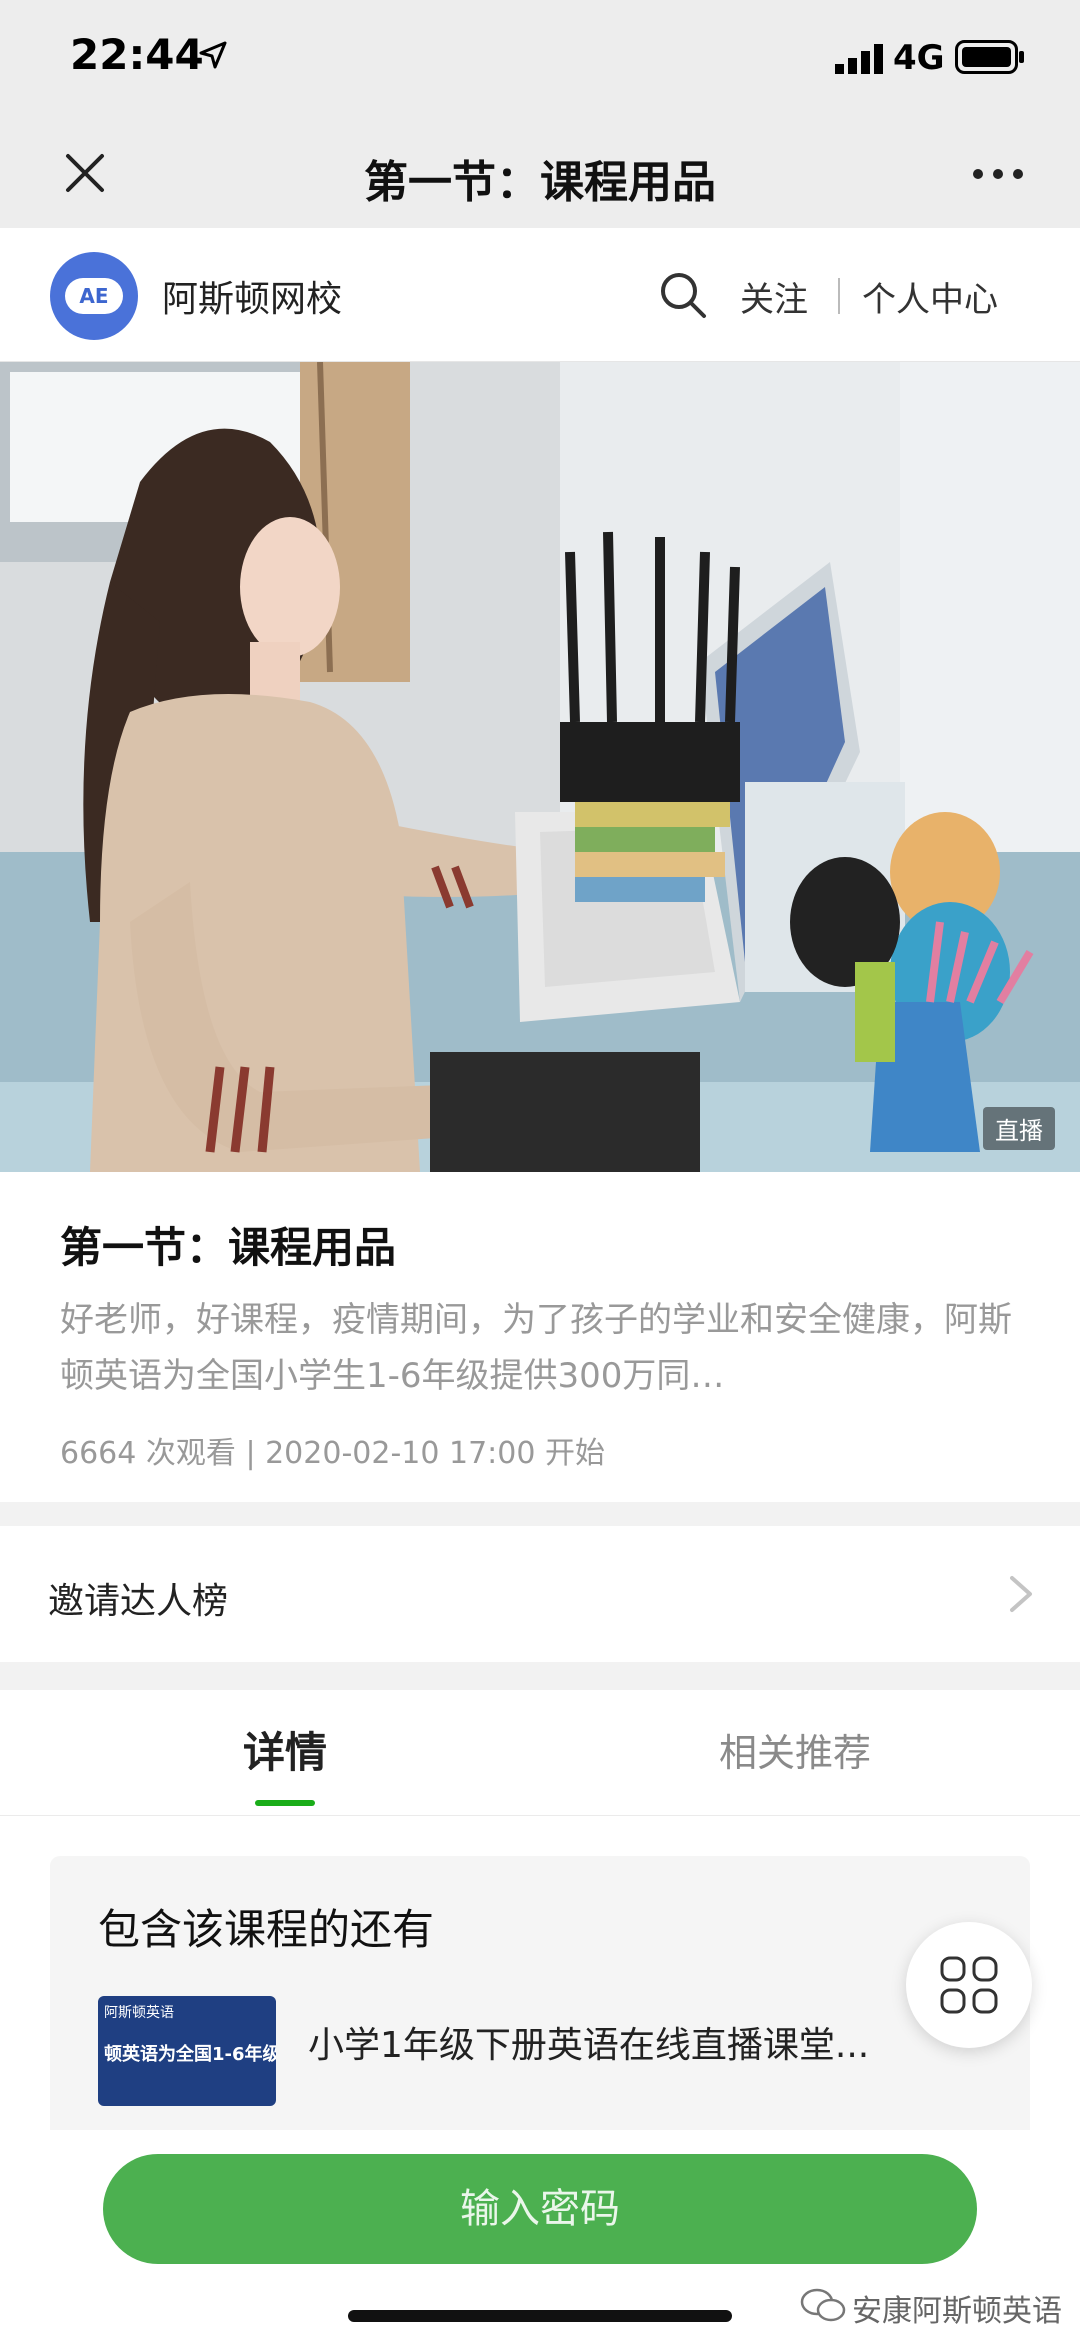  I want to click on start-time: 2020-02-10 17:00 开始, so click(435, 1453).